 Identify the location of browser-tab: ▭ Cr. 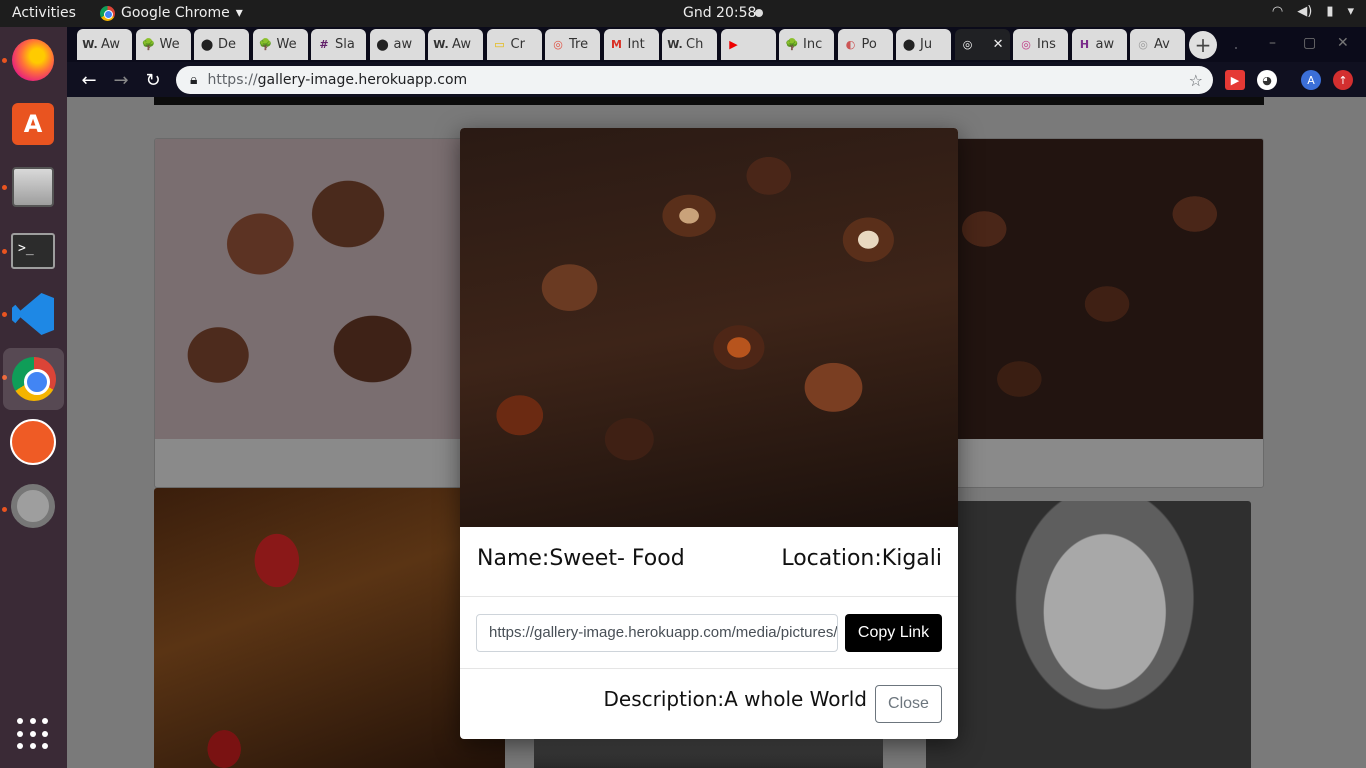
(514, 44).